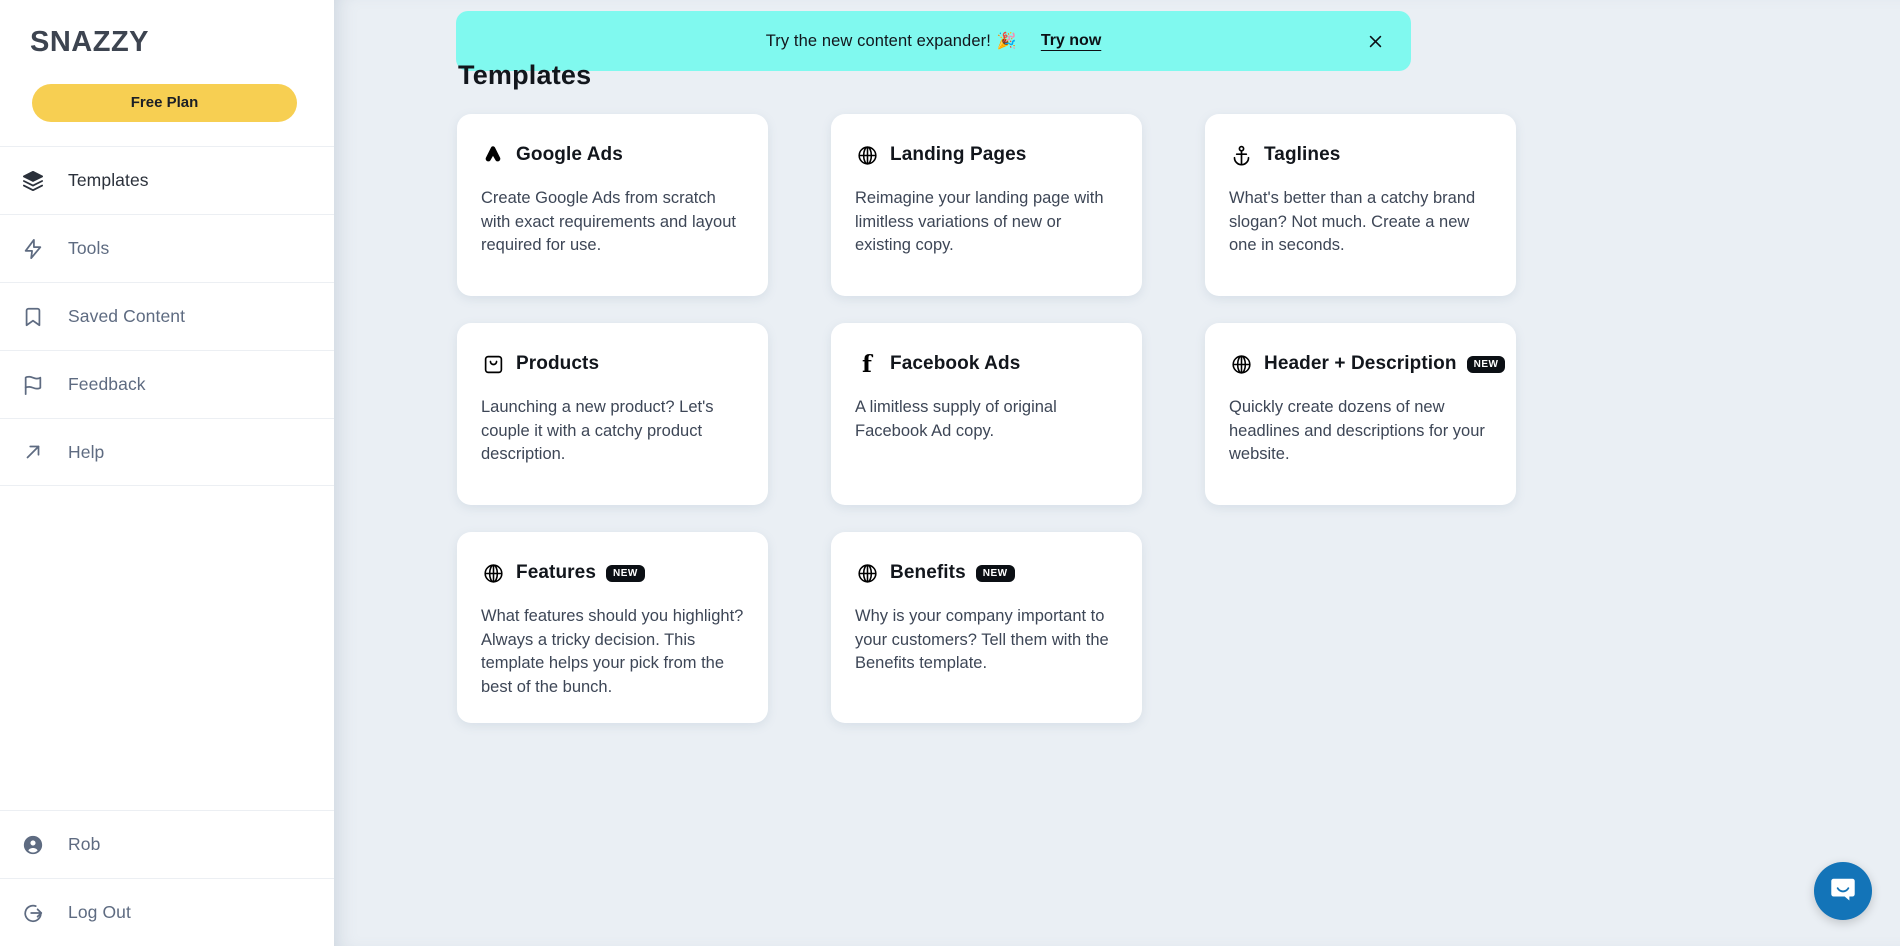 The width and height of the screenshot is (1900, 946). Describe the element at coordinates (569, 154) in the screenshot. I see `card-title: Google Ads` at that location.